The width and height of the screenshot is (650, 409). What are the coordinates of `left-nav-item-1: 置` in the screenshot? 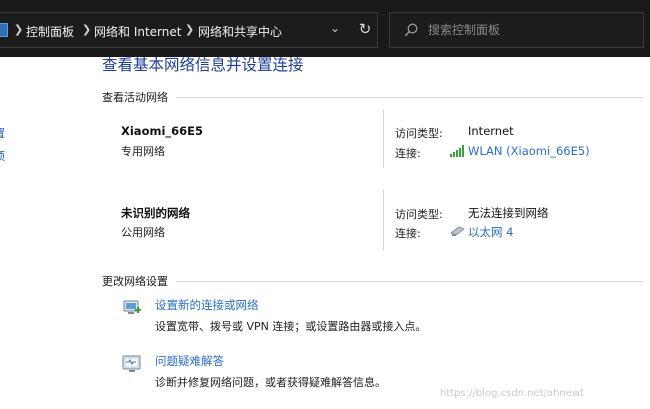 It's located at (2, 133).